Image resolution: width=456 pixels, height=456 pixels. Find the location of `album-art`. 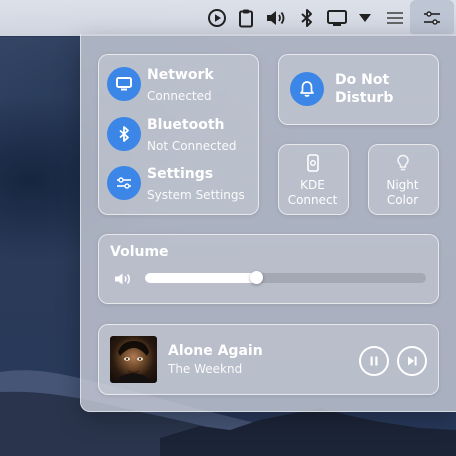

album-art is located at coordinates (133, 359).